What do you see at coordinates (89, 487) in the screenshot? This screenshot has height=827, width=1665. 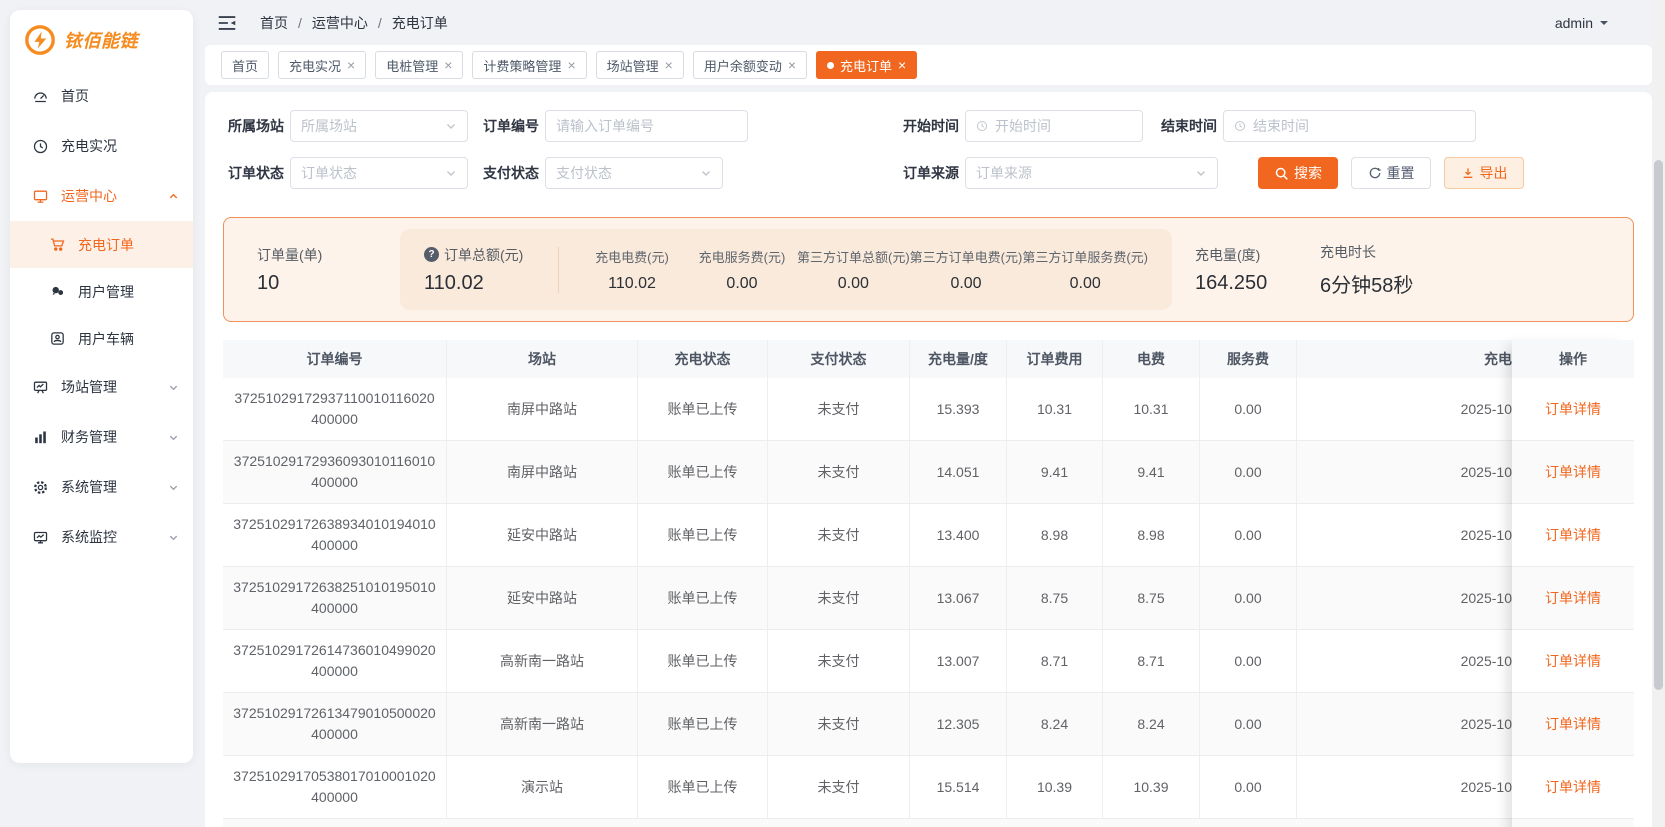 I see `sidebar-item-label: 系统管理` at bounding box center [89, 487].